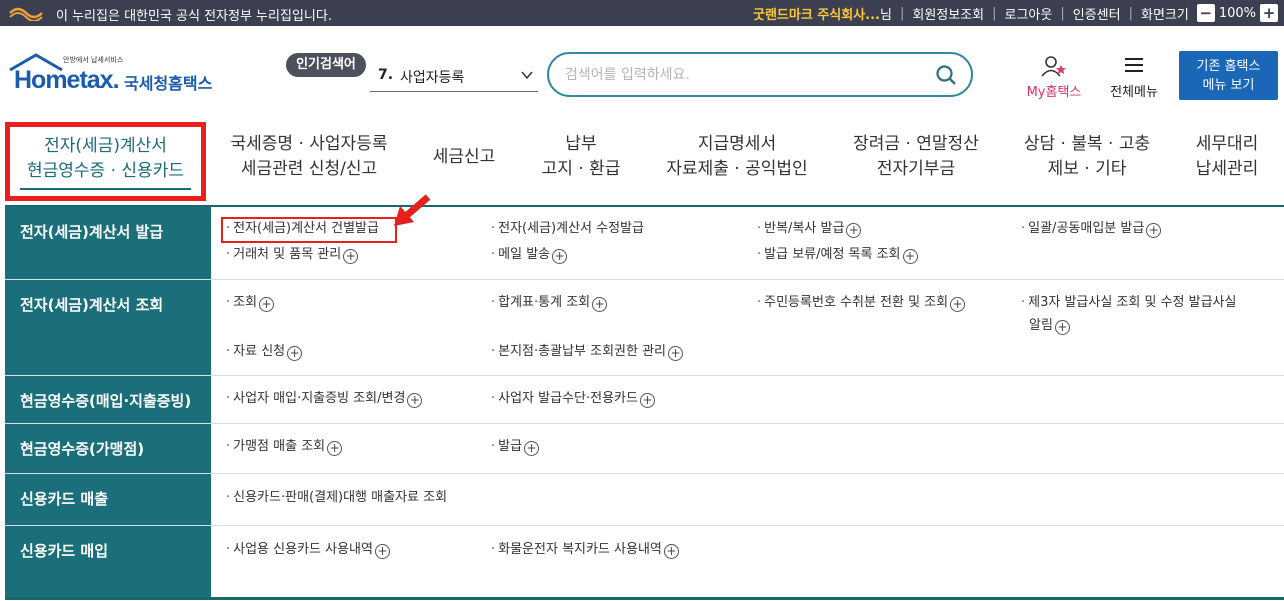  I want to click on menu-item-business-card-usage: 사업용 신용카드 사용내역+, so click(308, 550).